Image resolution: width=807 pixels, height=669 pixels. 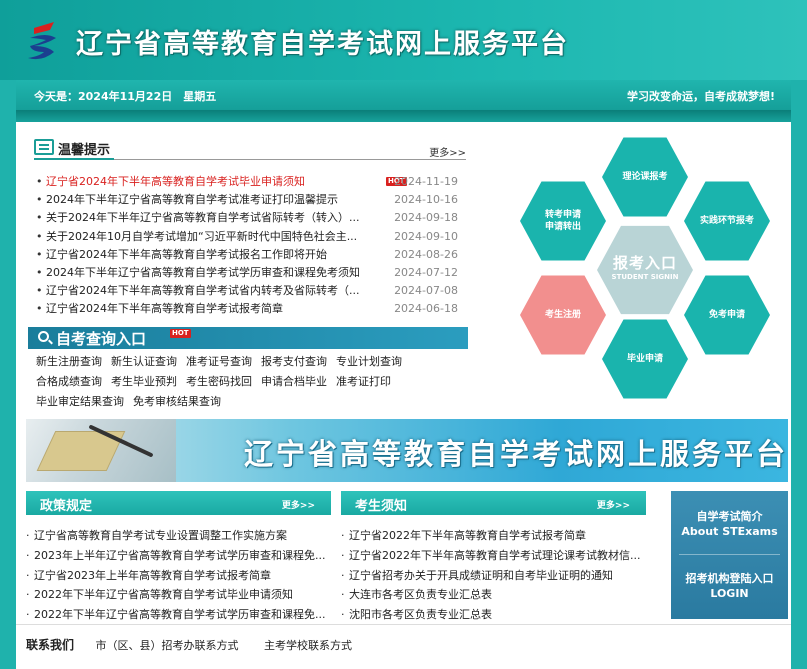 What do you see at coordinates (219, 381) in the screenshot?
I see `query-link-password-recovery: 考生密码找回` at bounding box center [219, 381].